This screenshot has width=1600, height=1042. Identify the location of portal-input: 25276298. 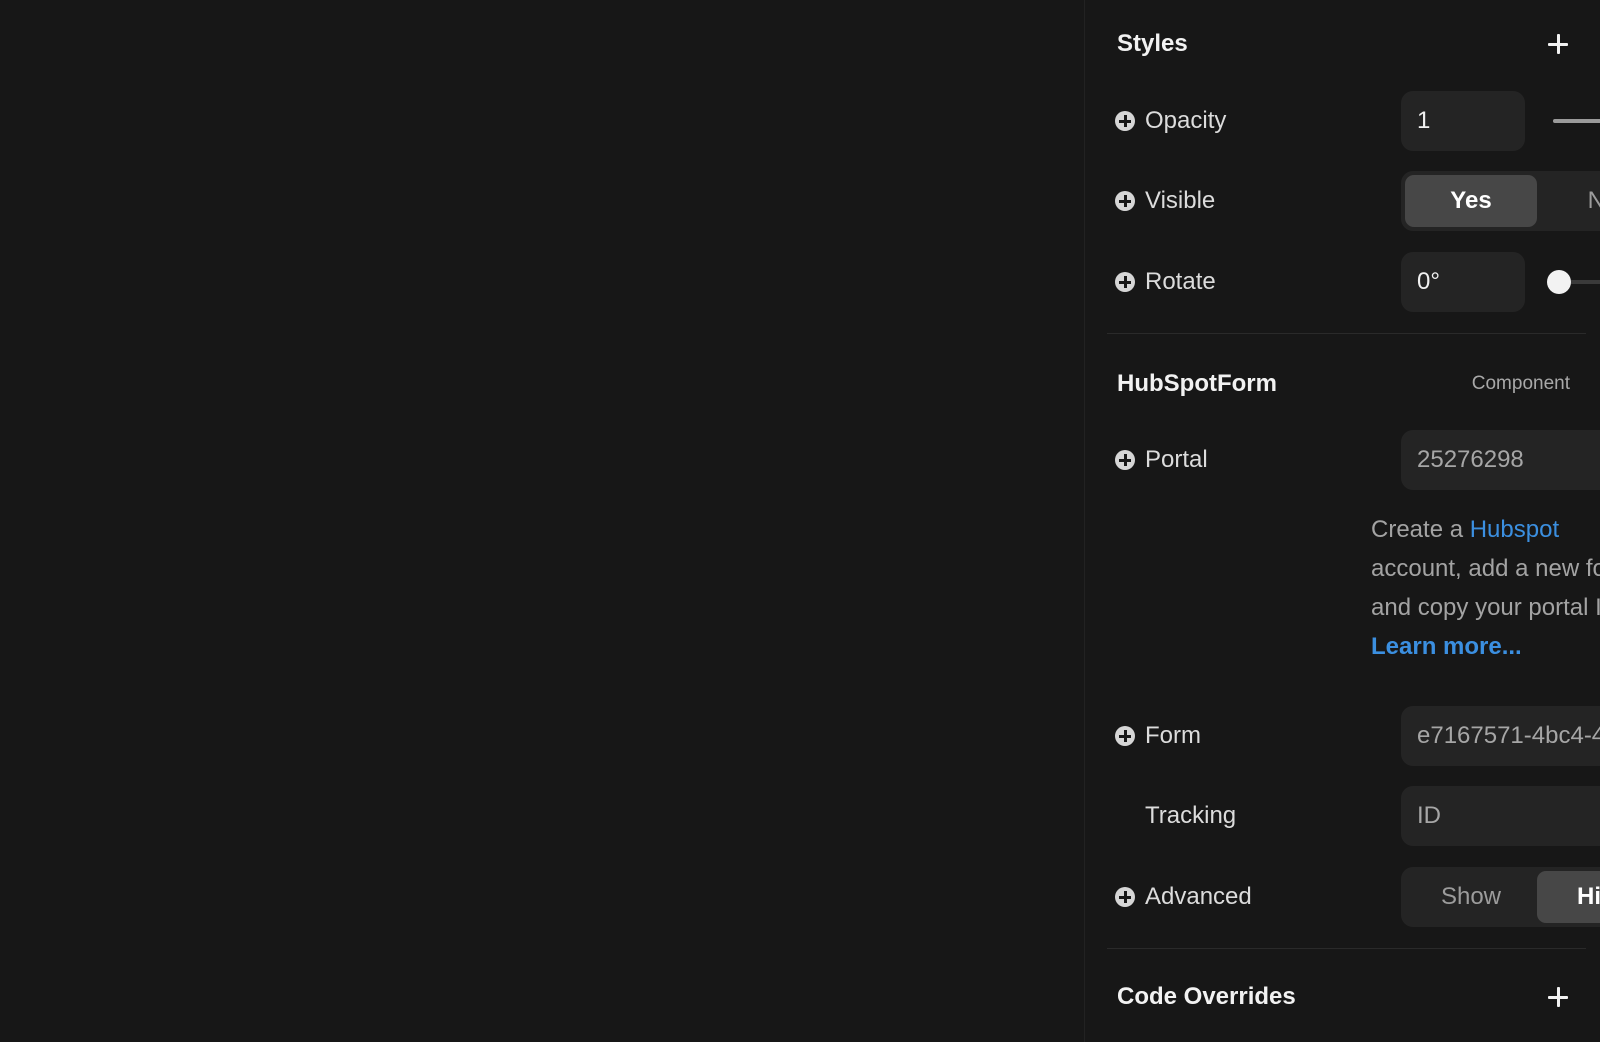
(1500, 460).